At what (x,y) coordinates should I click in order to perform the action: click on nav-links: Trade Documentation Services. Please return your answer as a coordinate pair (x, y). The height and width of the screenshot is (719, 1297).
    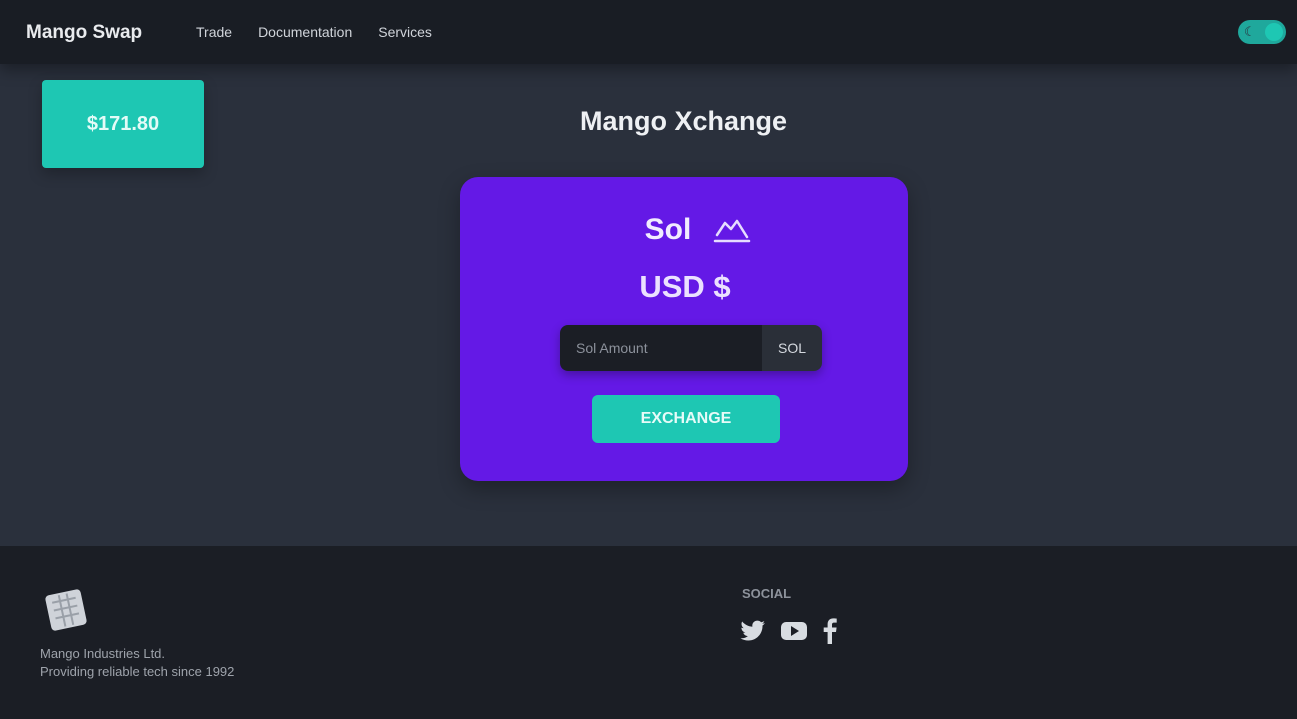
    Looking at the image, I should click on (314, 32).